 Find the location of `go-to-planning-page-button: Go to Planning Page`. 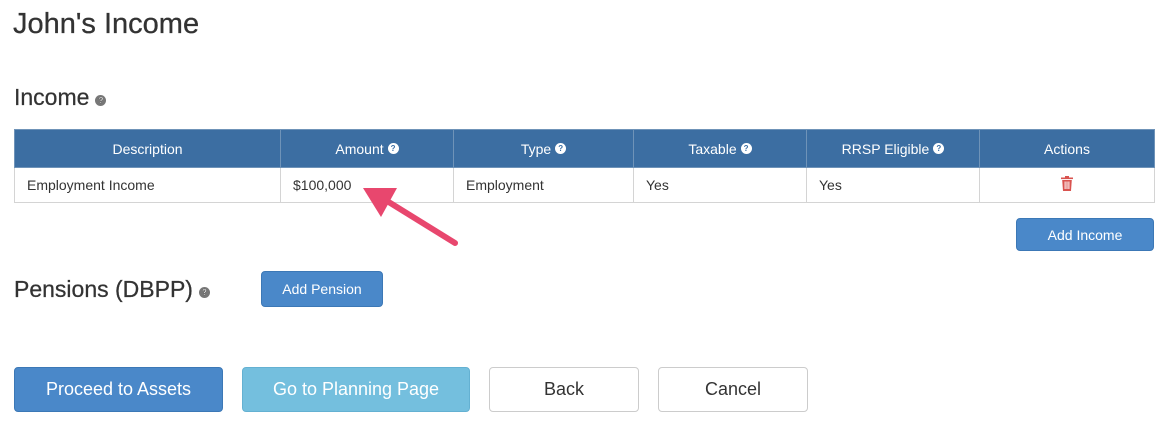

go-to-planning-page-button: Go to Planning Page is located at coordinates (356, 389).